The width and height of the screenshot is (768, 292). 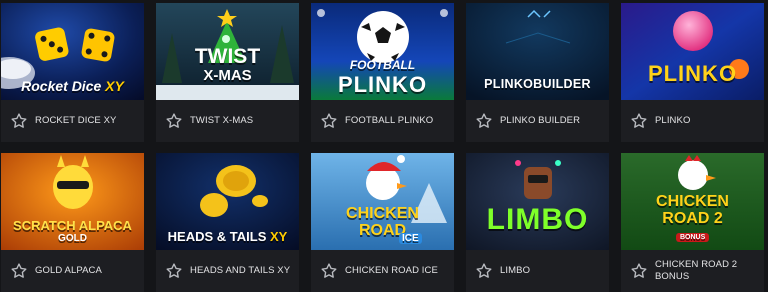 What do you see at coordinates (240, 271) in the screenshot?
I see `game-name: HEADS AND TAILS XY` at bounding box center [240, 271].